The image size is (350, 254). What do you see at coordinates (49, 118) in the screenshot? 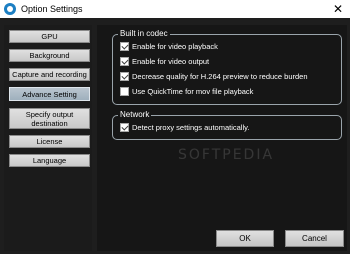
I see `sidebar-item-output-destination: Specify output destination` at bounding box center [49, 118].